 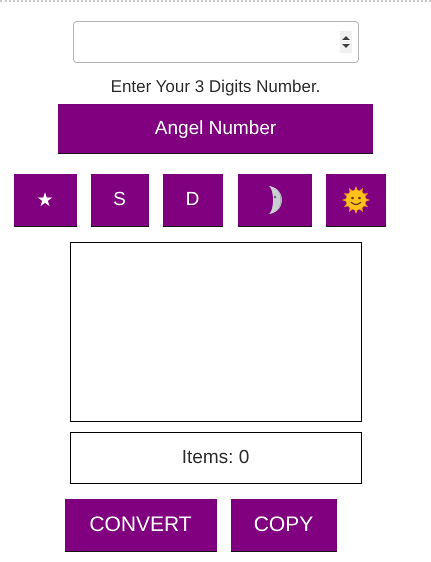 I want to click on angel-number-button: Angel Number, so click(x=215, y=129).